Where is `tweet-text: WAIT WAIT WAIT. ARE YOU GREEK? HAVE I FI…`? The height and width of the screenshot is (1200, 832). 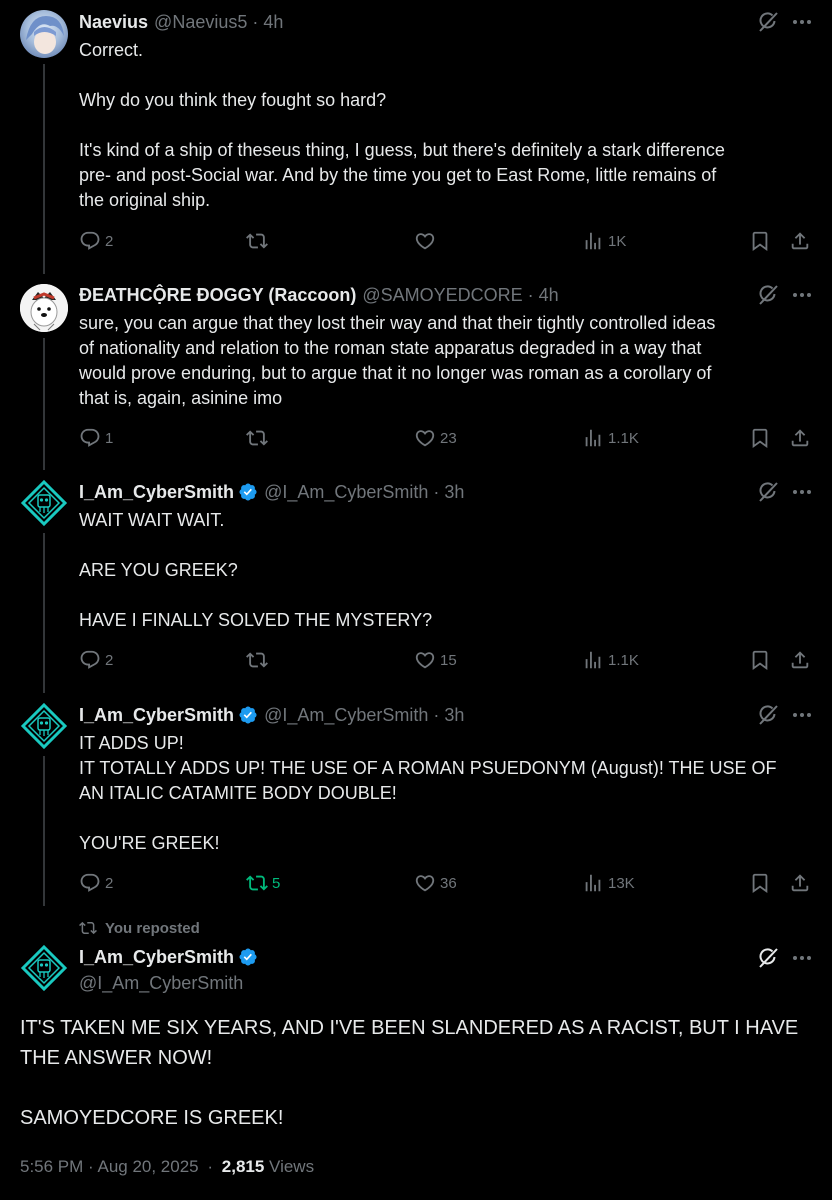
tweet-text: WAIT WAIT WAIT. ARE YOU GREEK? HAVE I FI… is located at coordinates (256, 570).